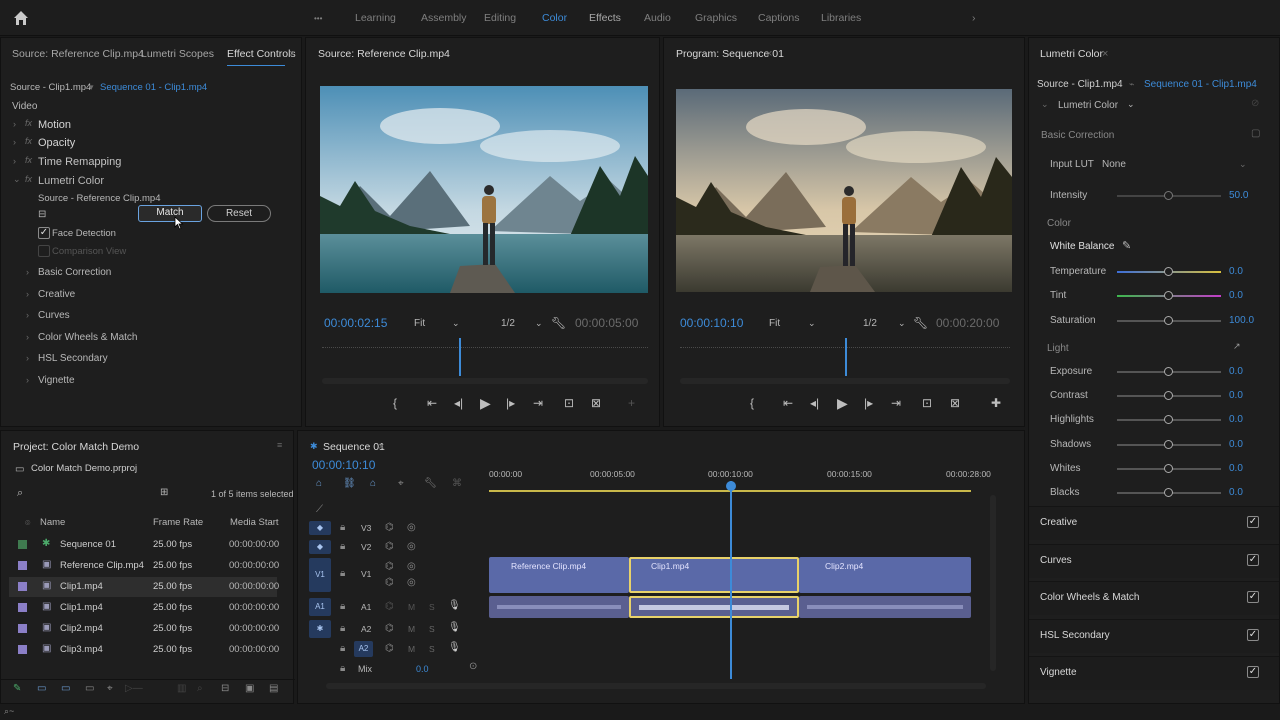  I want to click on track-target-v2: ◆, so click(320, 547).